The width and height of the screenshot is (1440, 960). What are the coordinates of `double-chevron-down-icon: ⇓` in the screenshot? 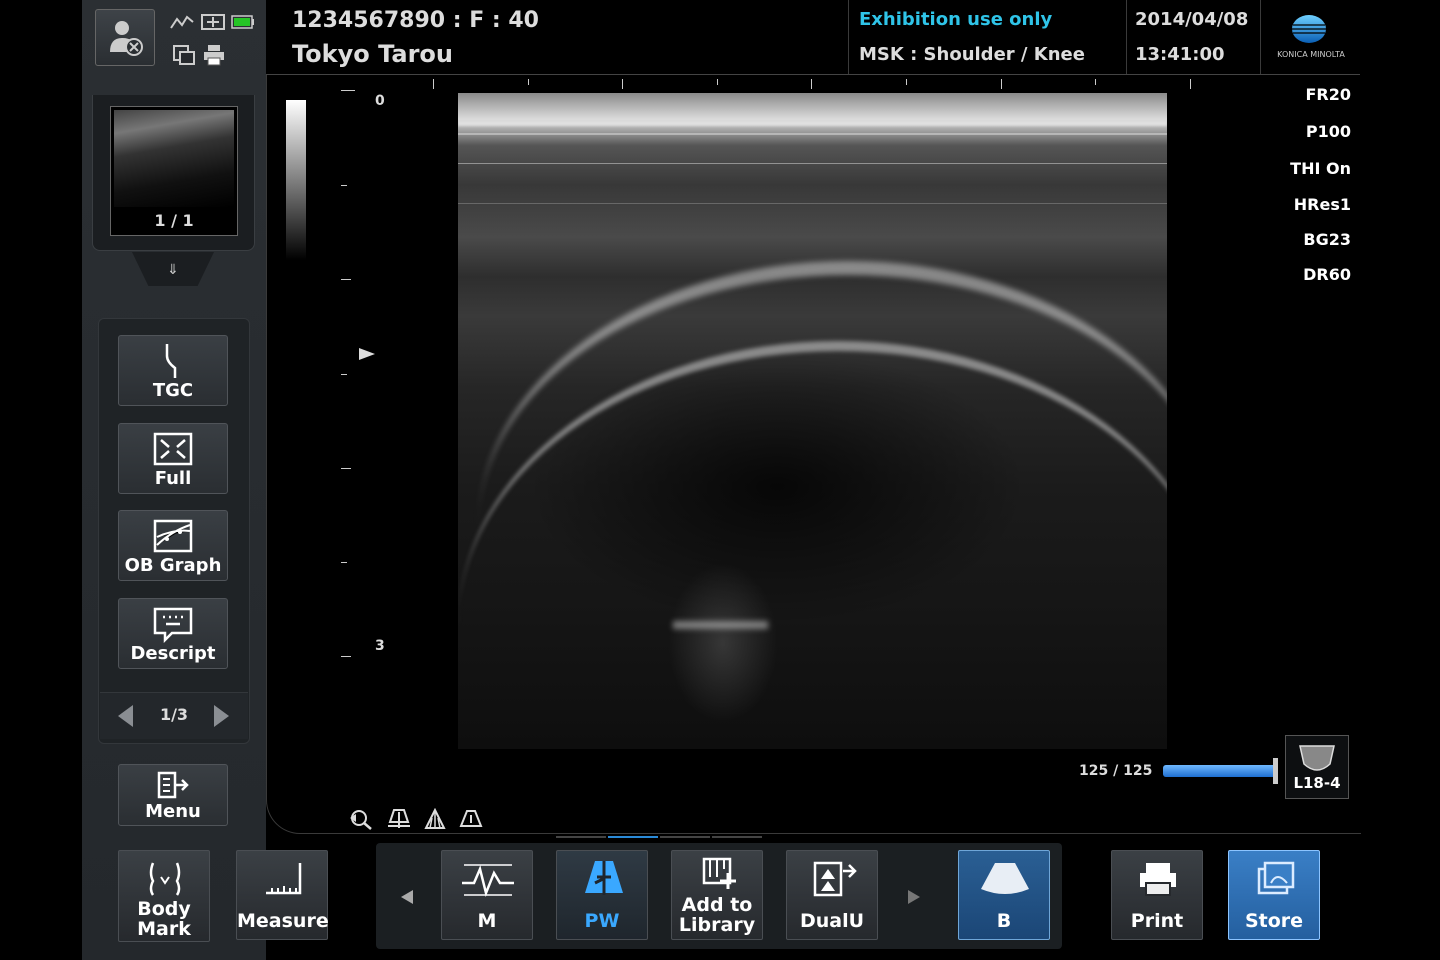 It's located at (173, 270).